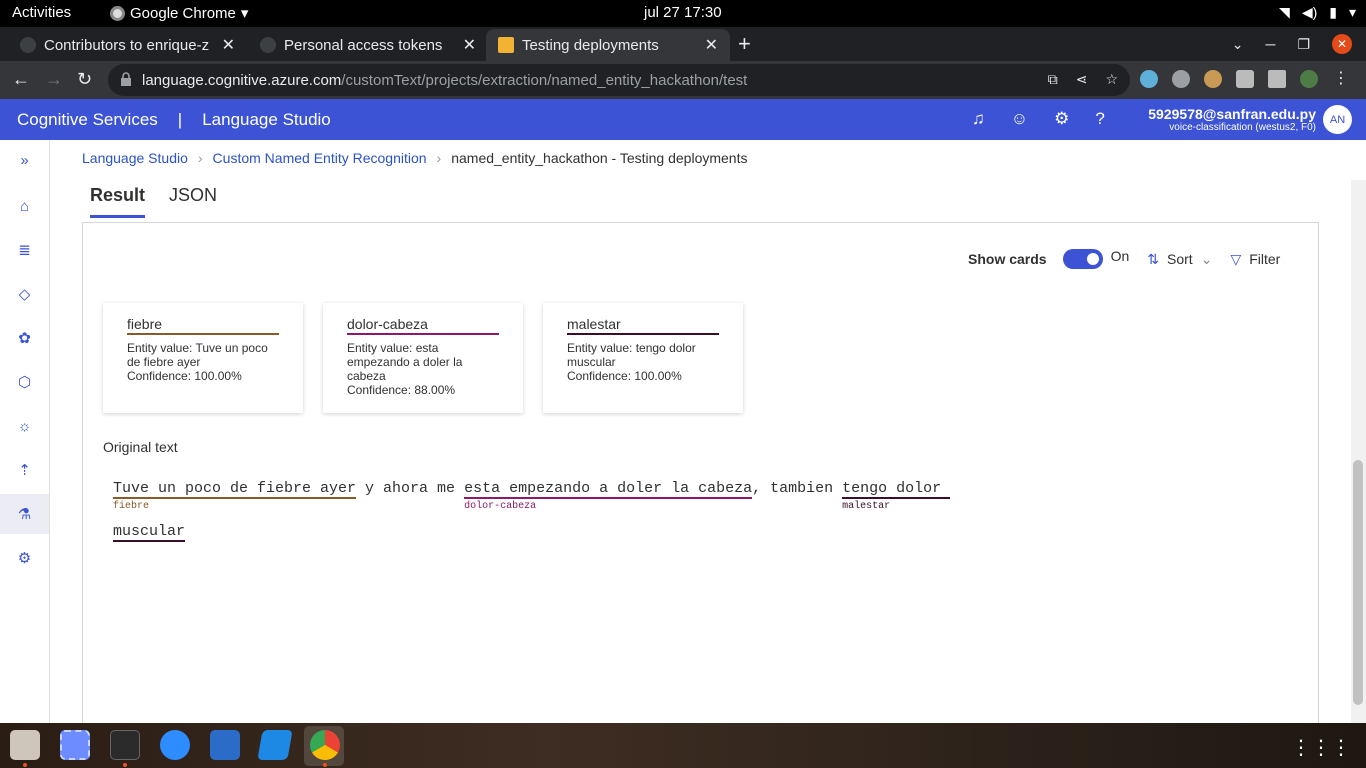 Image resolution: width=1366 pixels, height=768 pixels. What do you see at coordinates (75, 745) in the screenshot?
I see `screenshot-icon` at bounding box center [75, 745].